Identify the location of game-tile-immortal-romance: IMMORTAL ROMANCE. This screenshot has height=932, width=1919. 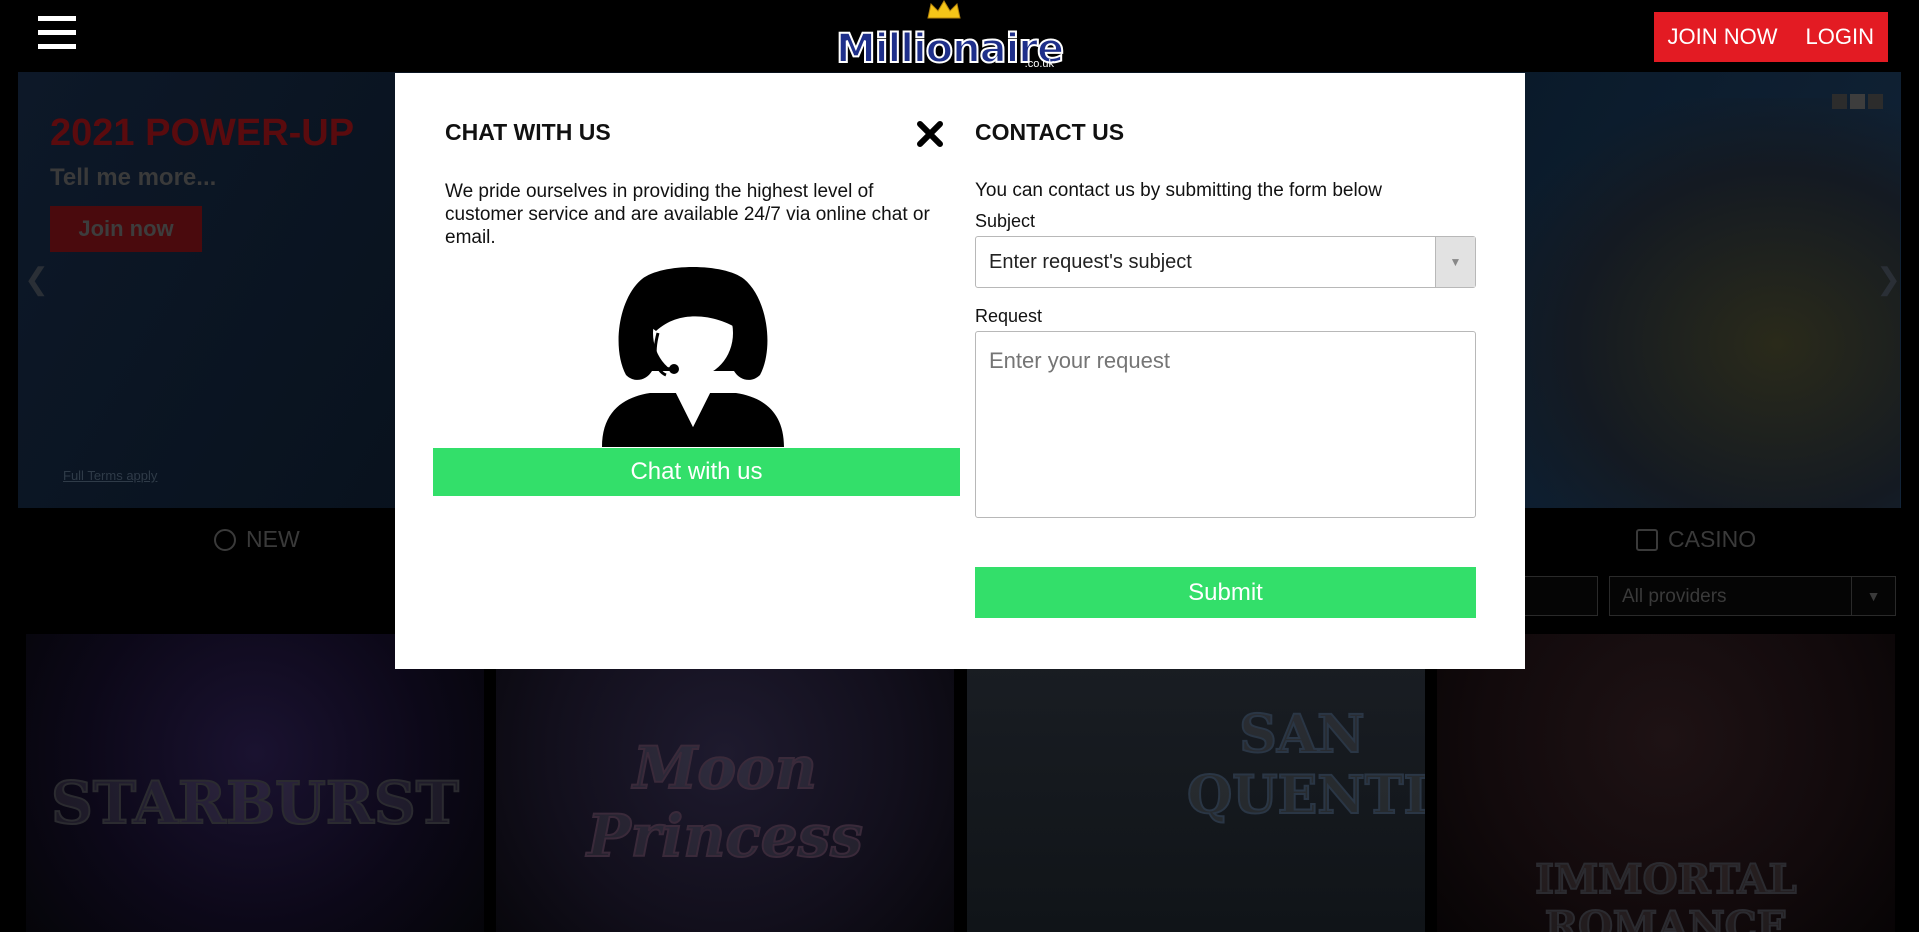
(1666, 783).